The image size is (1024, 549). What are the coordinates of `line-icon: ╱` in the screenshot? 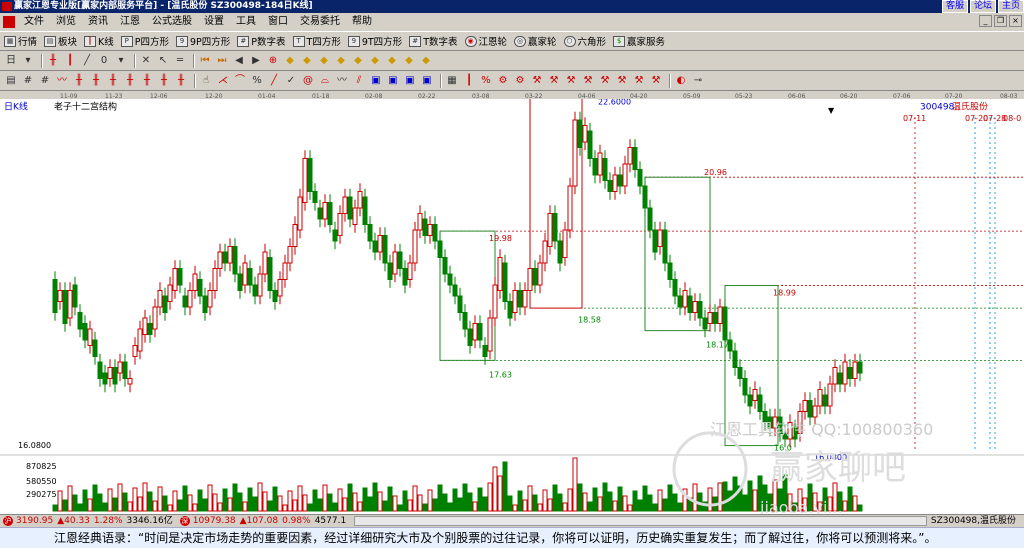 It's located at (87, 61).